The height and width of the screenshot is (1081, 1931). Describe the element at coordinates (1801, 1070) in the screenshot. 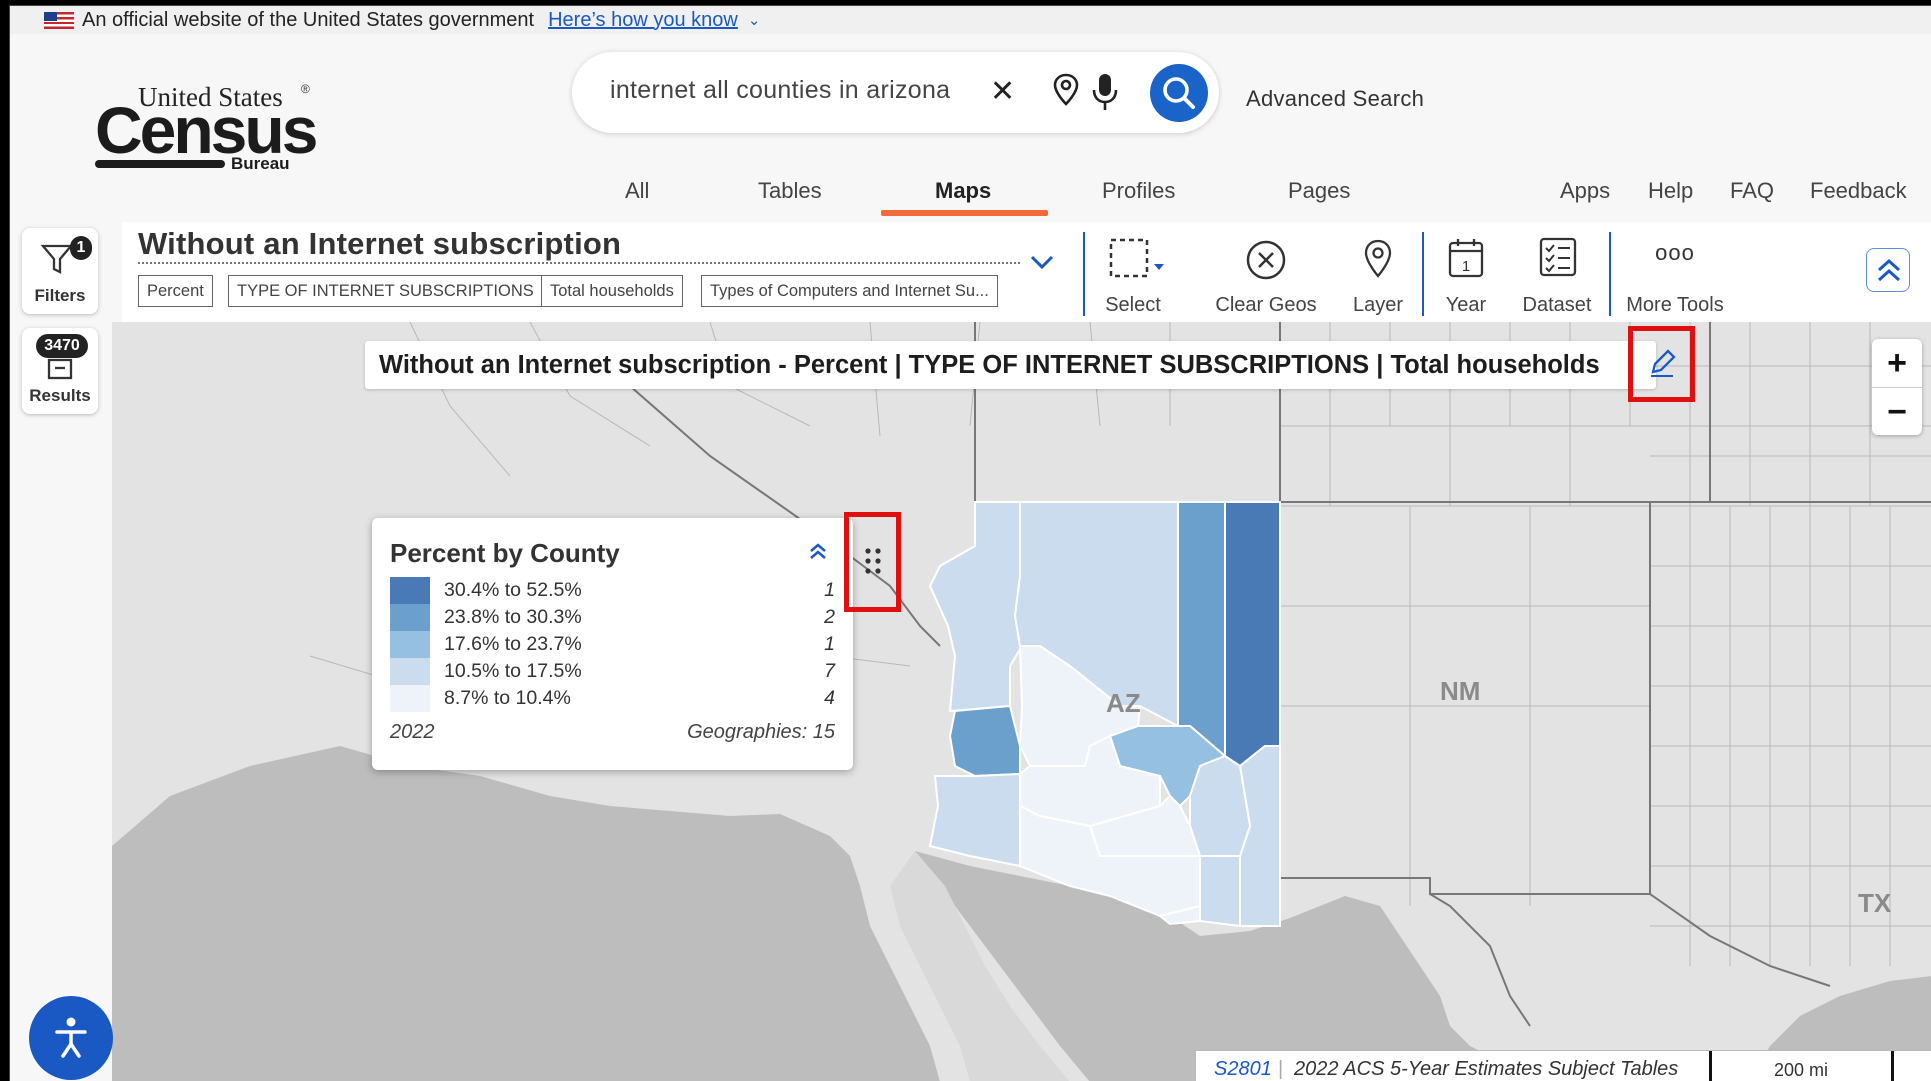

I see `scale-label: 200 mi` at that location.